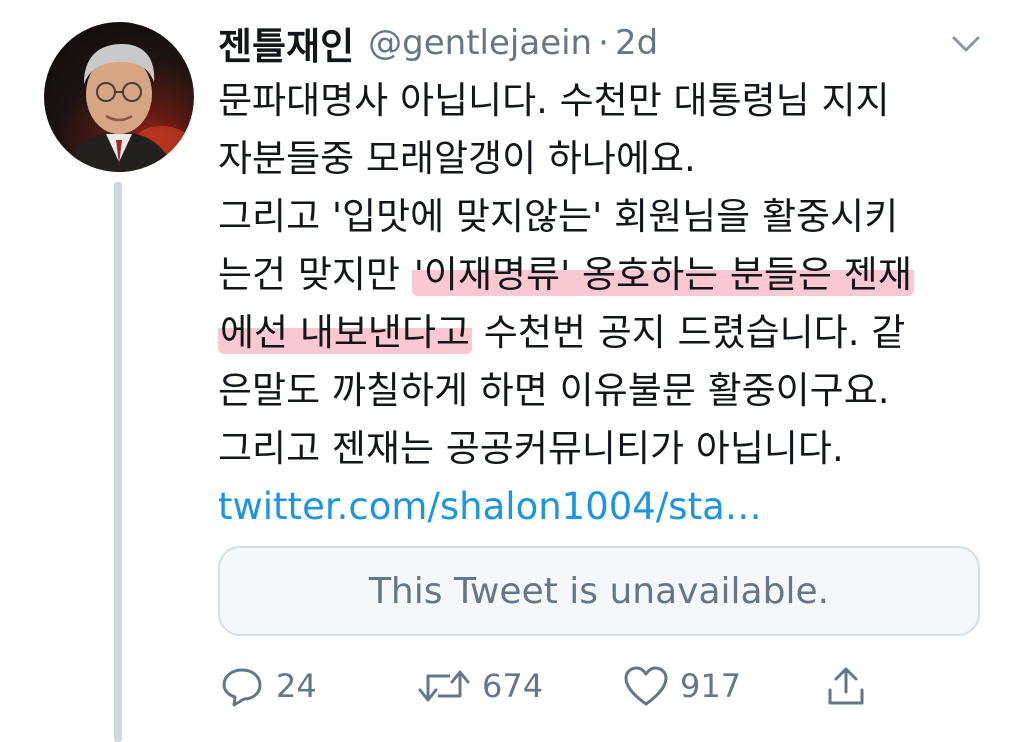  Describe the element at coordinates (531, 448) in the screenshot. I see `tweet-text-line: 그리고 젠재는 공공커뮤니티가 아닙니다.` at that location.